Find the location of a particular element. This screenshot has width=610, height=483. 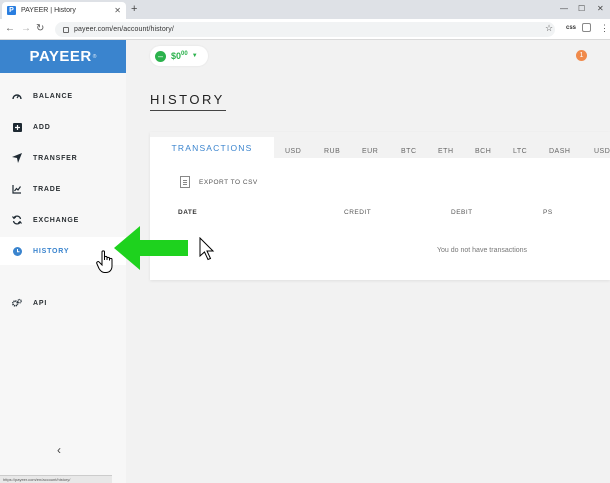

sidebar-item-label: EXCHANGE is located at coordinates (56, 220).